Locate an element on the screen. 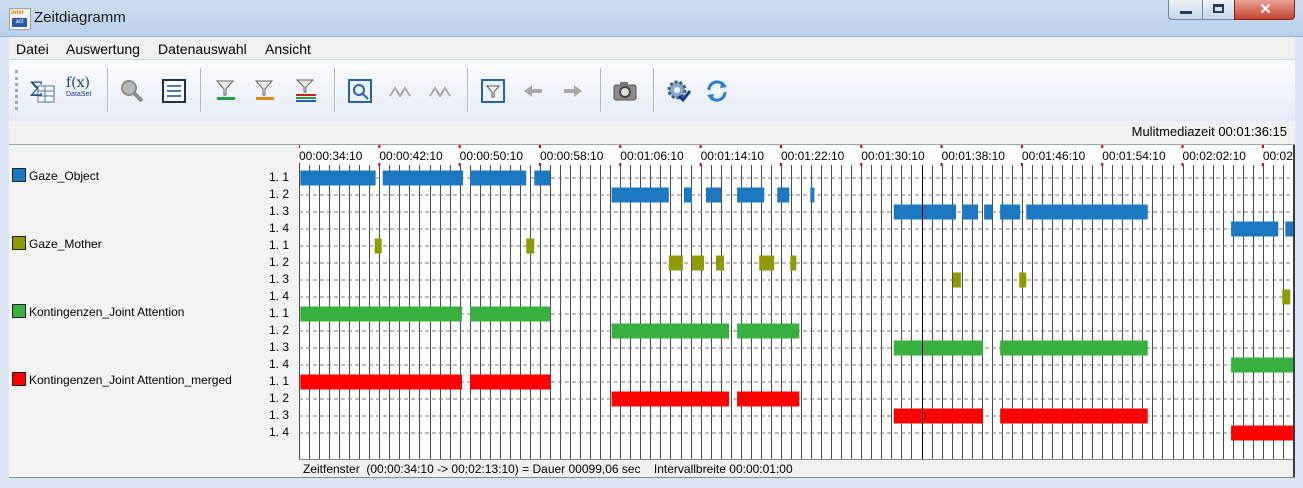  maximize-icon is located at coordinates (1218, 8).